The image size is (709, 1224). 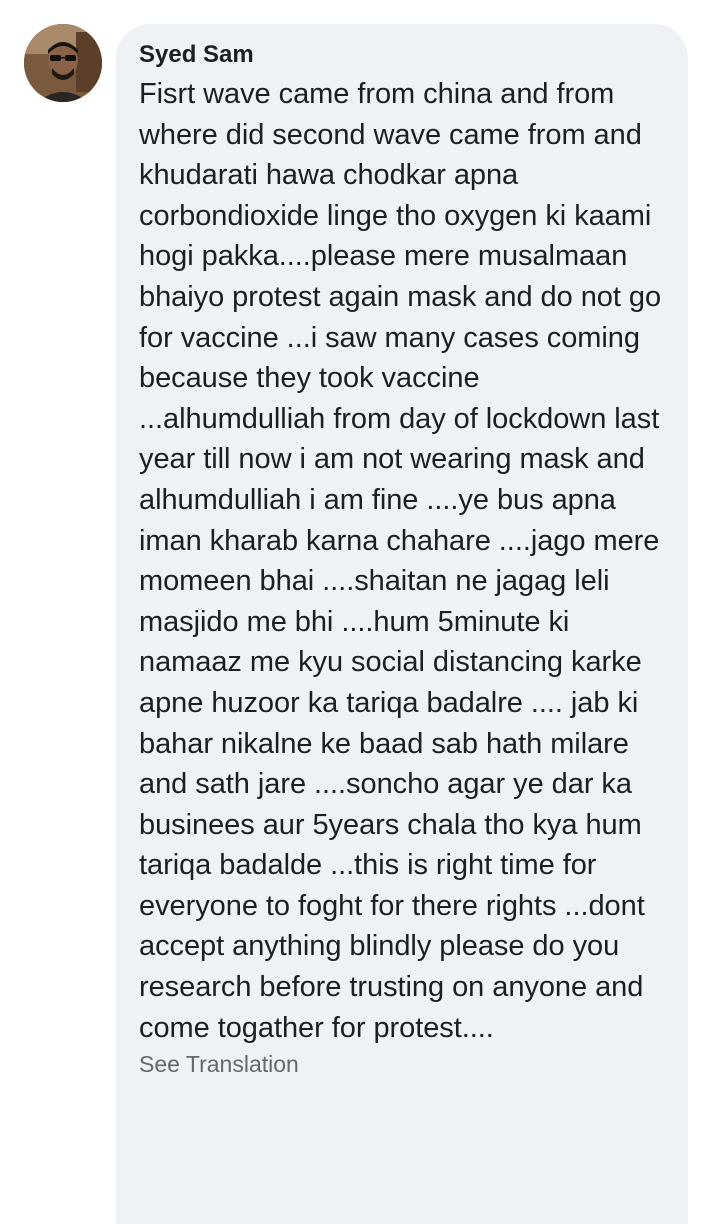 What do you see at coordinates (405, 55) in the screenshot?
I see `comment-author-name: Syed Sam` at bounding box center [405, 55].